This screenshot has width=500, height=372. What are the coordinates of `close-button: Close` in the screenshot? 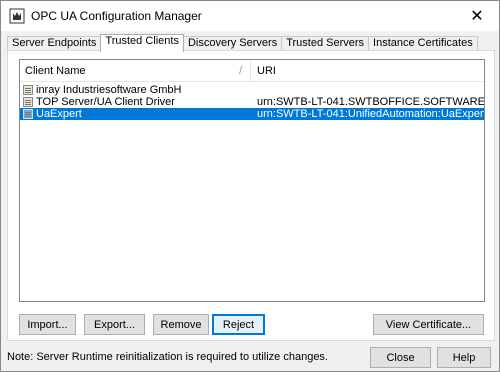 It's located at (400, 357).